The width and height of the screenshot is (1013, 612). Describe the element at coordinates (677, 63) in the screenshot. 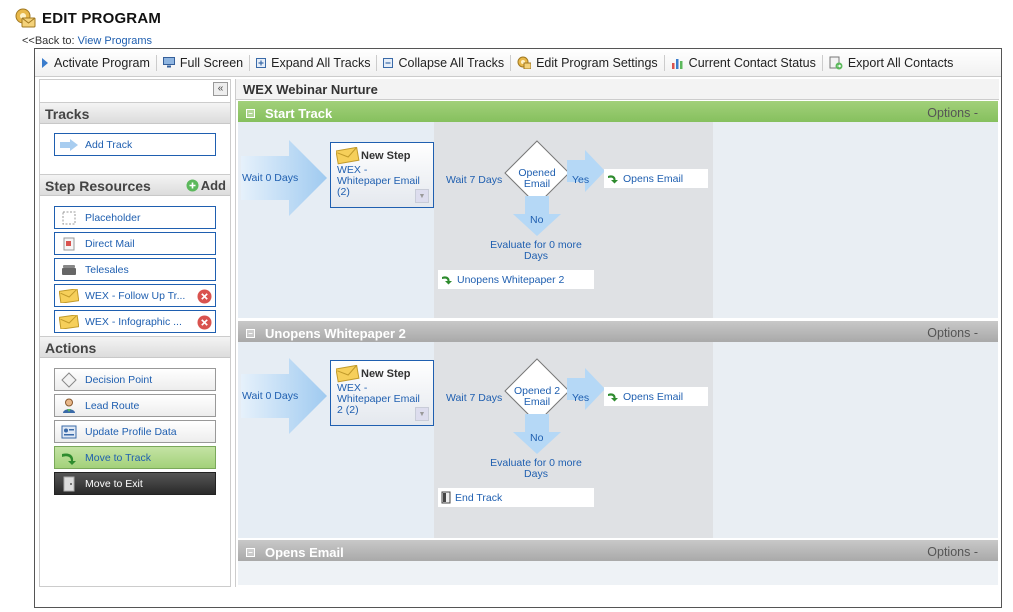

I see `bar-chart-icon` at that location.